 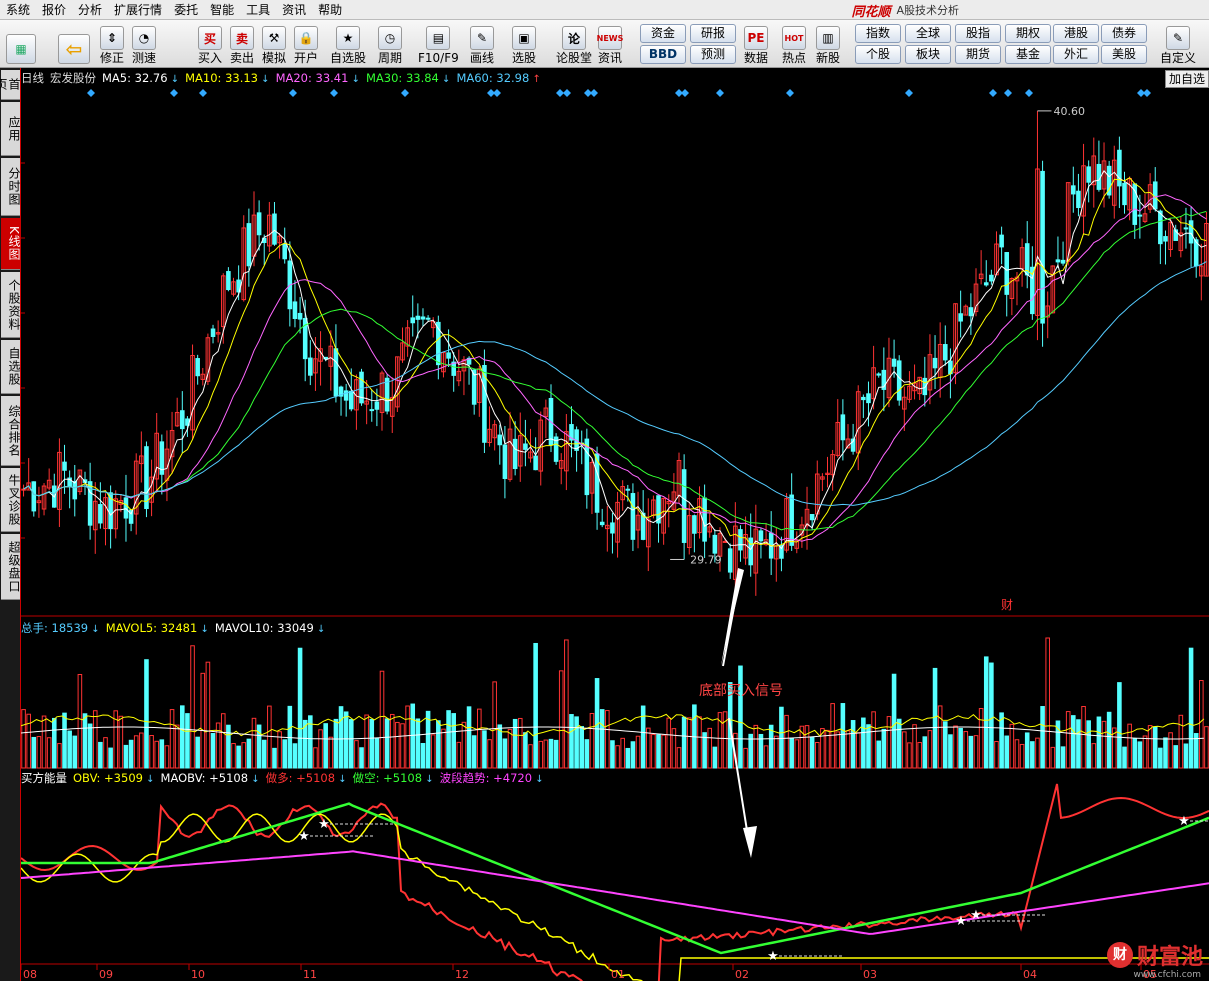 I want to click on sidebar-tab-3: K线图, so click(x=11, y=244).